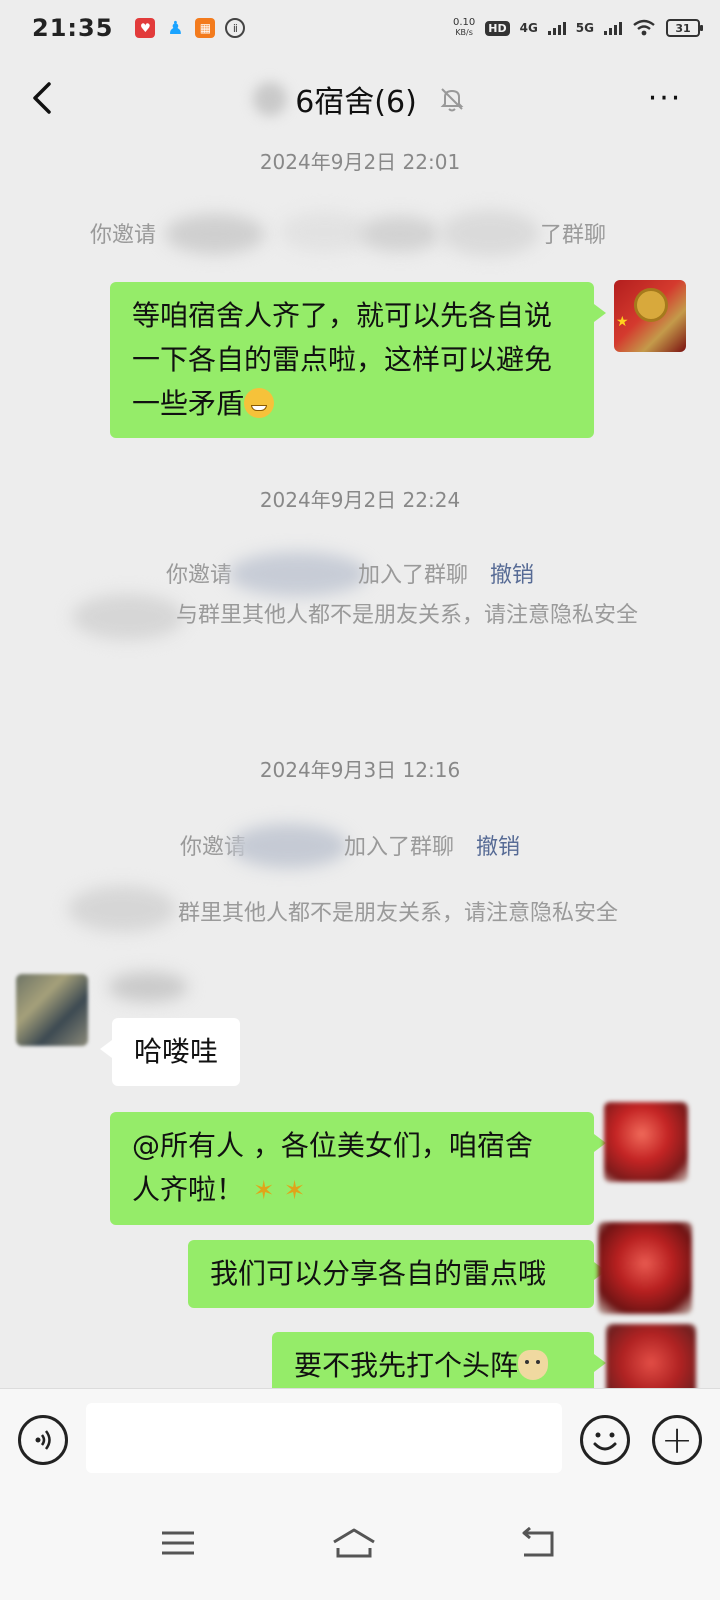 This screenshot has height=1600, width=720. Describe the element at coordinates (665, 98) in the screenshot. I see `more-options-button: ···` at that location.